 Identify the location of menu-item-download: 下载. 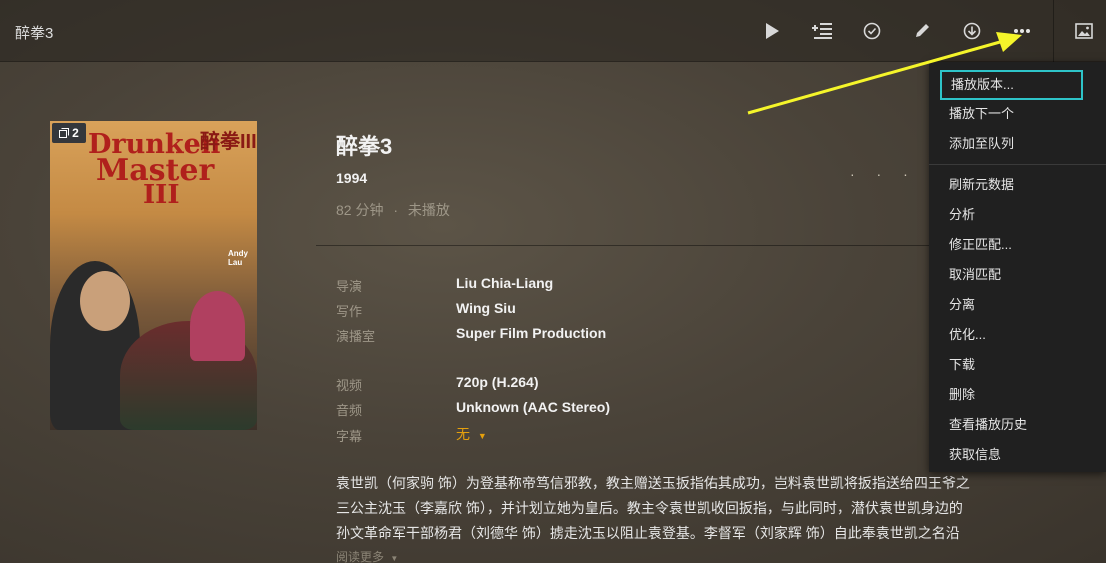
(1017, 365).